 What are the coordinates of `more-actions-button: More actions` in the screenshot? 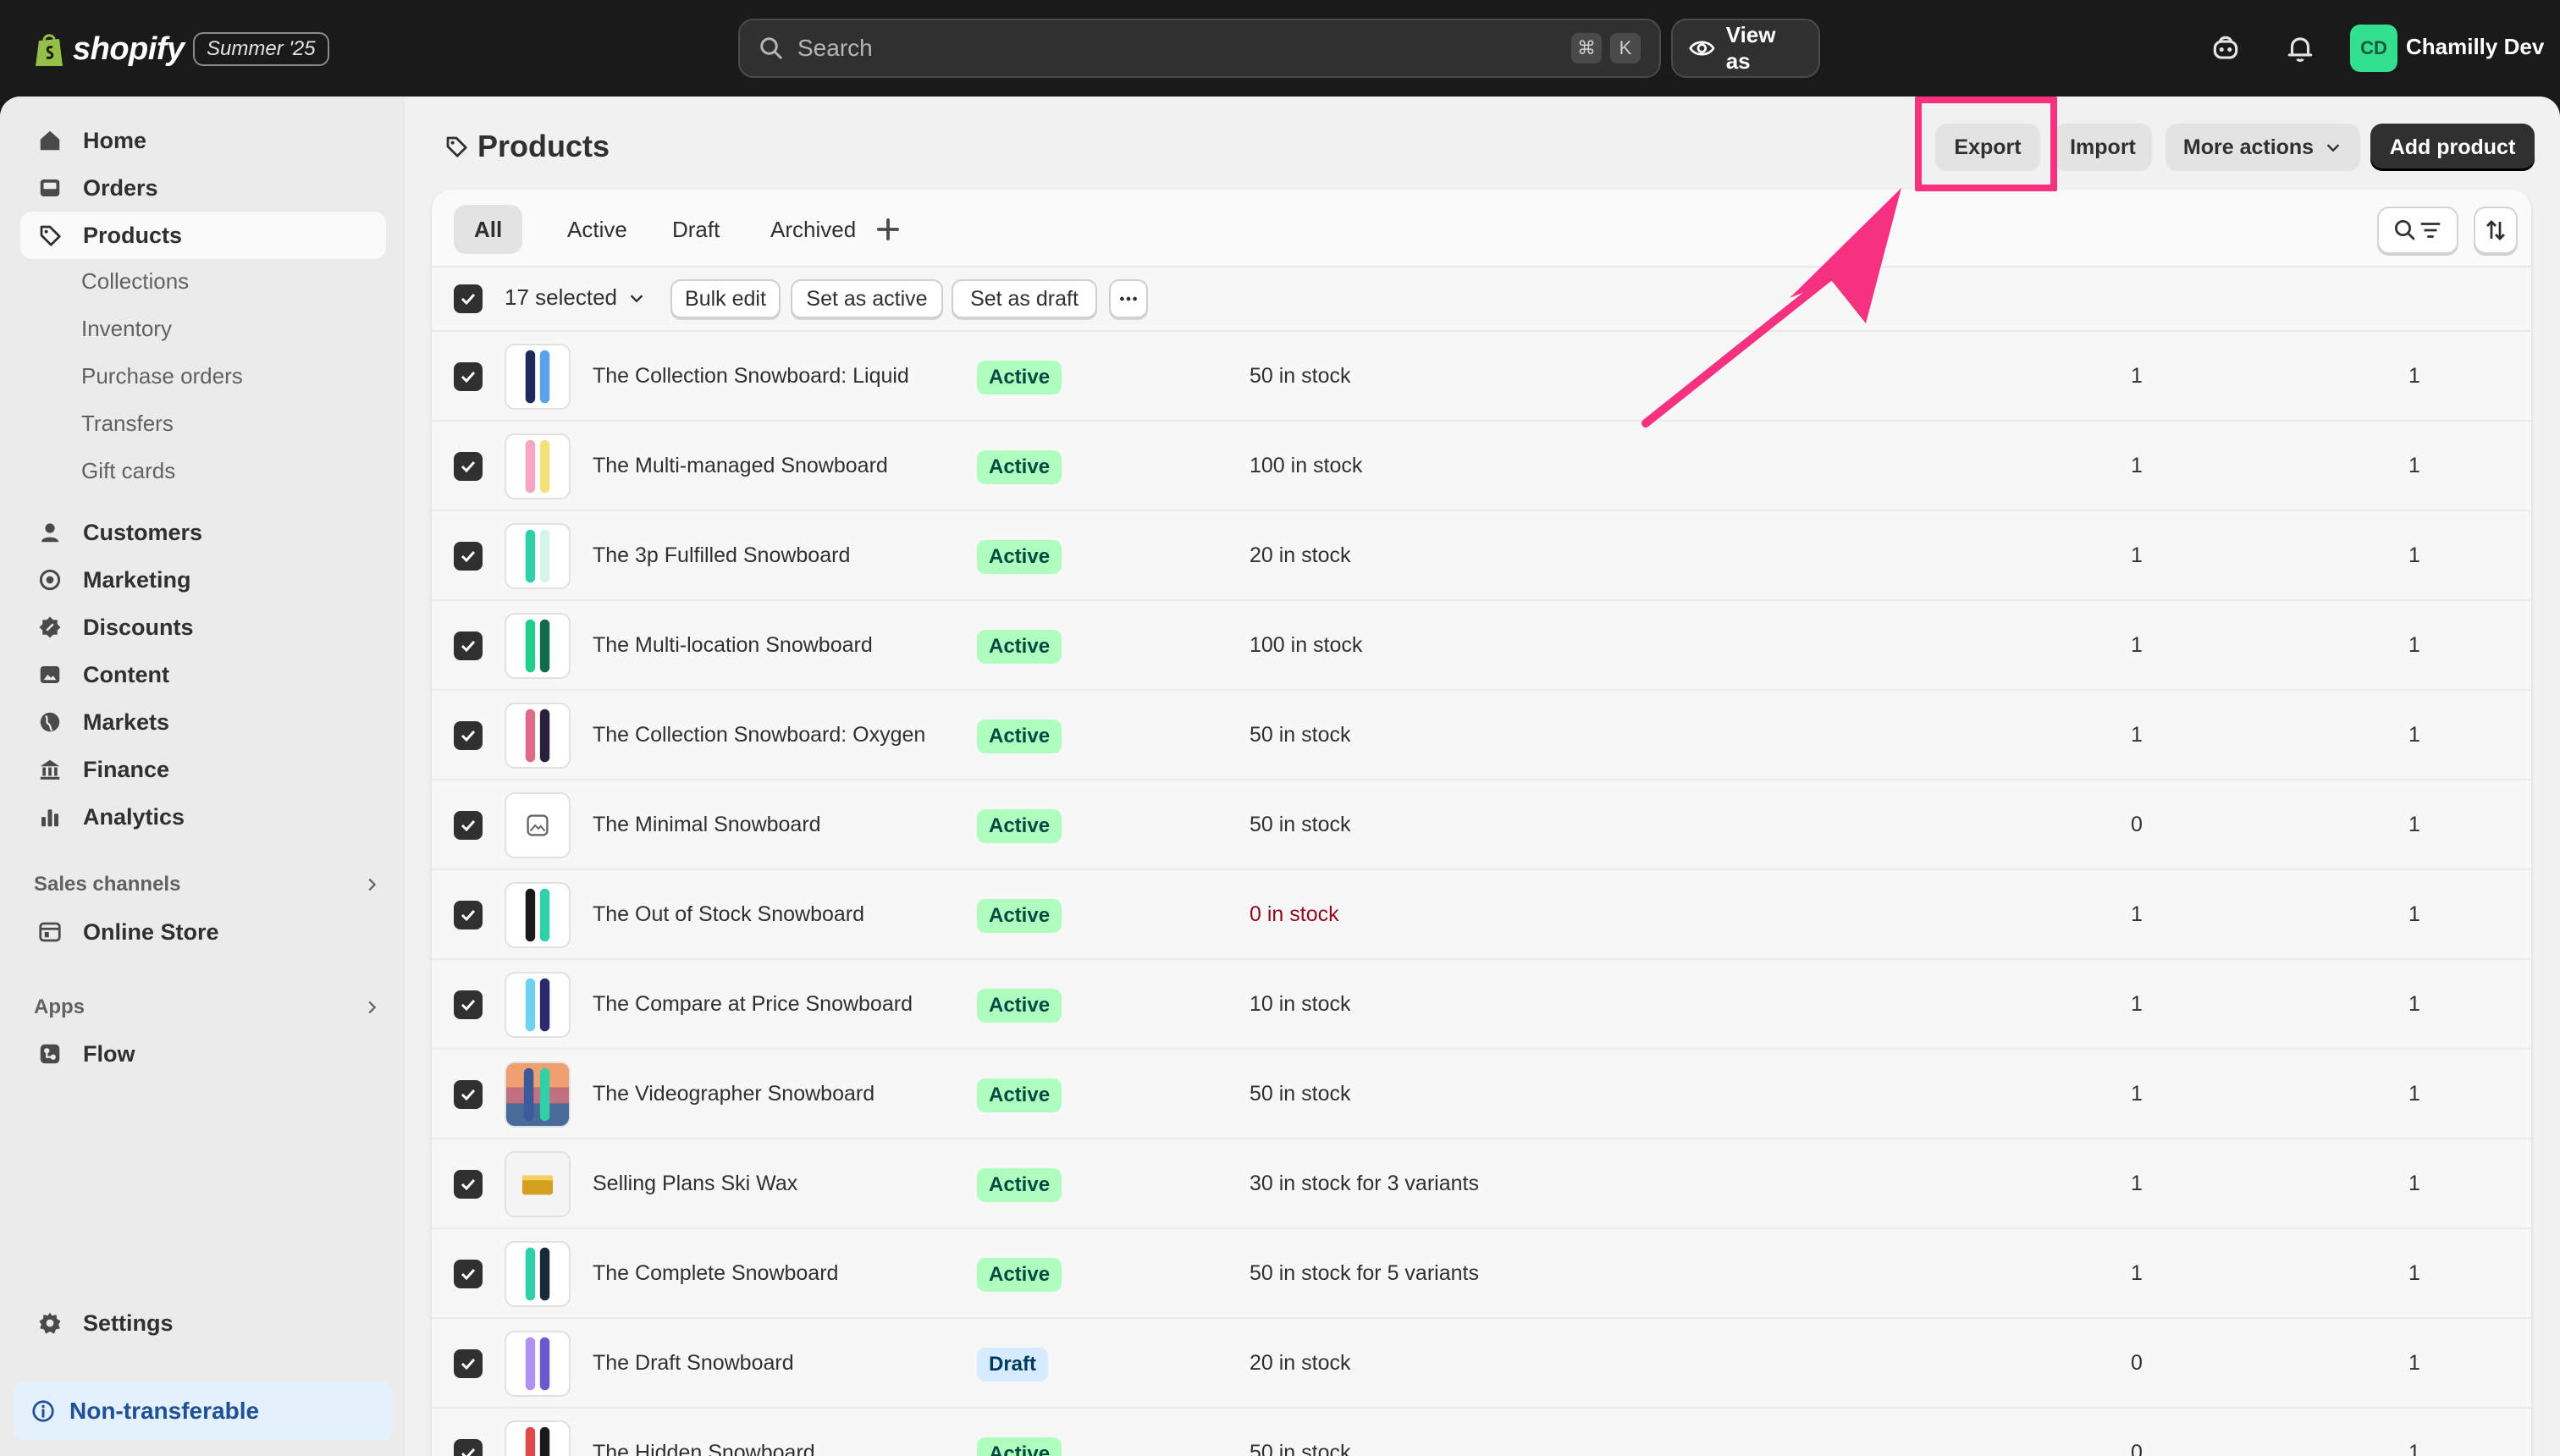 It's located at (2263, 147).